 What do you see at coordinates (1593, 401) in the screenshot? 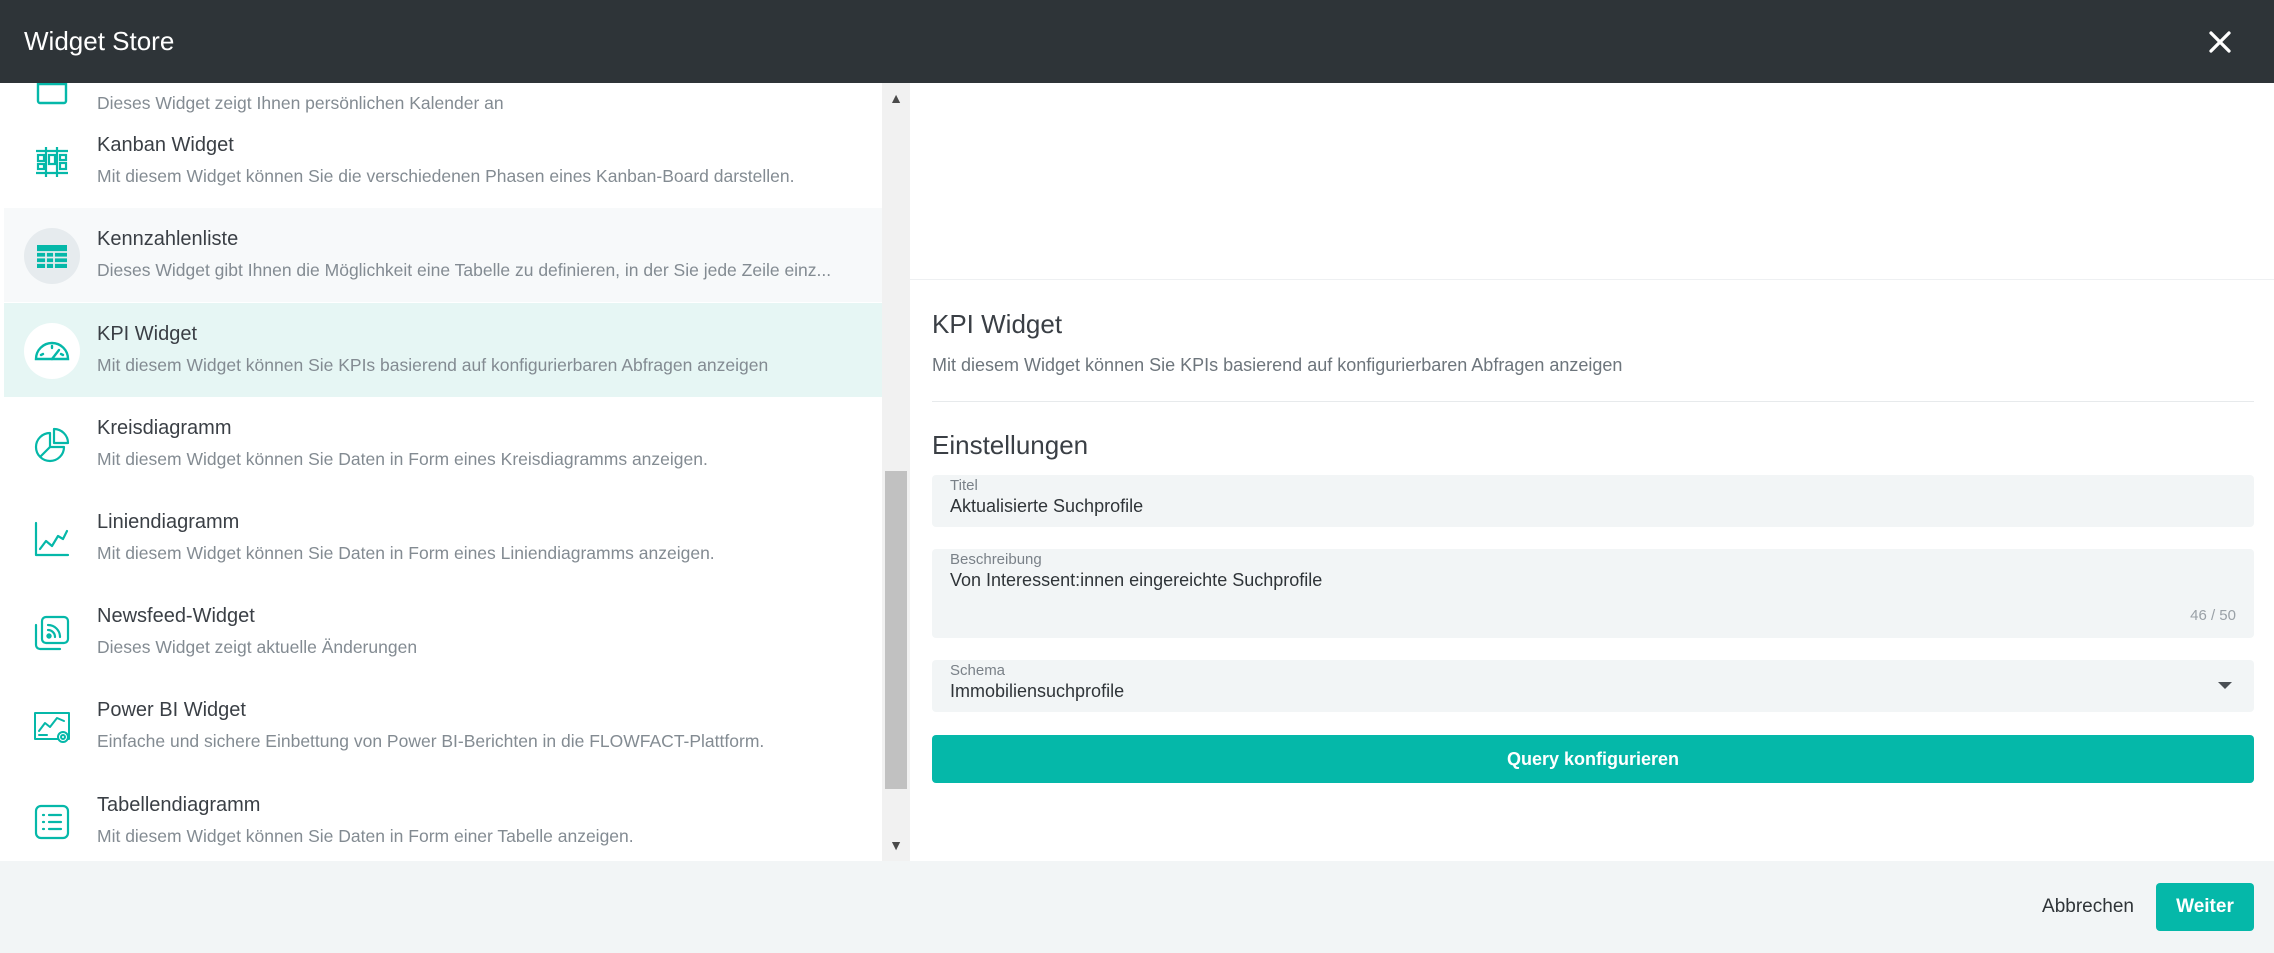
I see `divider` at bounding box center [1593, 401].